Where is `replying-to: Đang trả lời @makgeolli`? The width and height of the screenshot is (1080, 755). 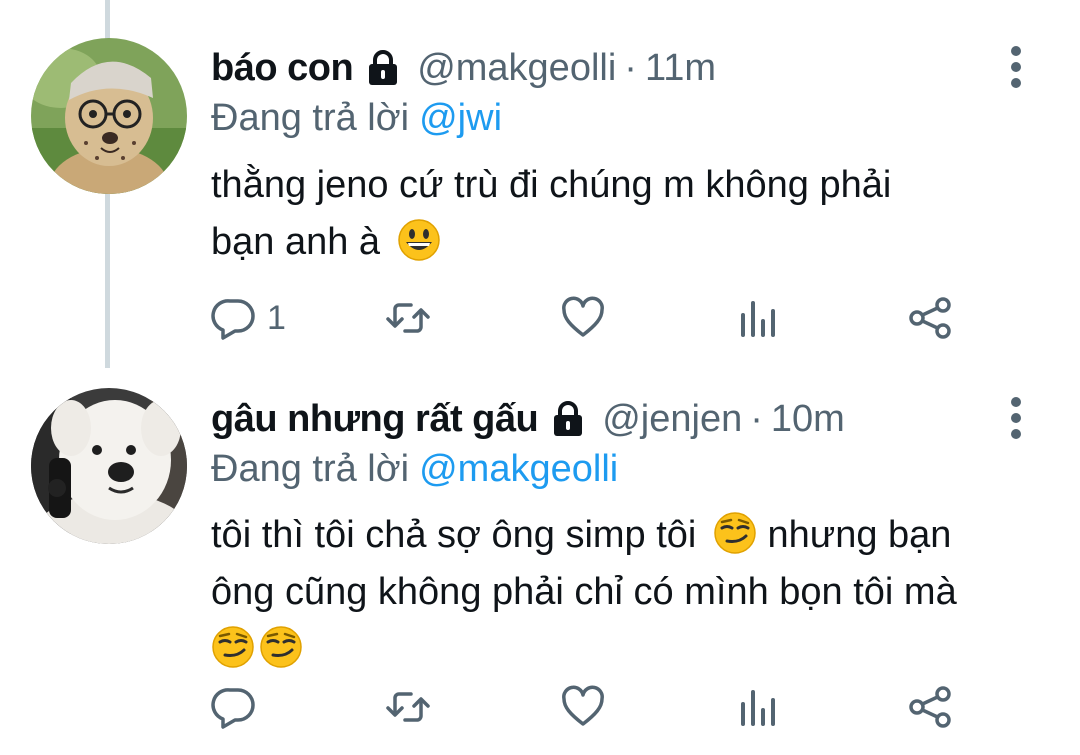
replying-to: Đang trả lời @makgeolli is located at coordinates (414, 469).